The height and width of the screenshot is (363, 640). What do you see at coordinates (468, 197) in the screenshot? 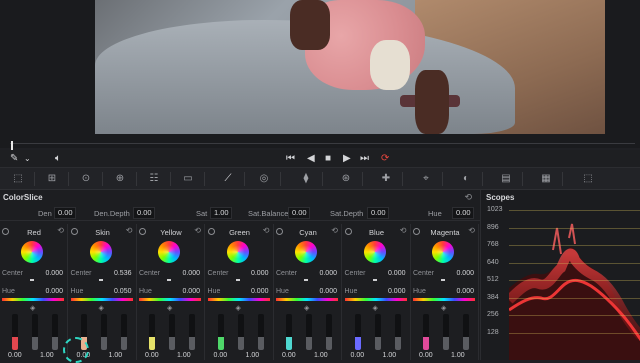
I see `reset-all-icon: ⟲` at bounding box center [468, 197].